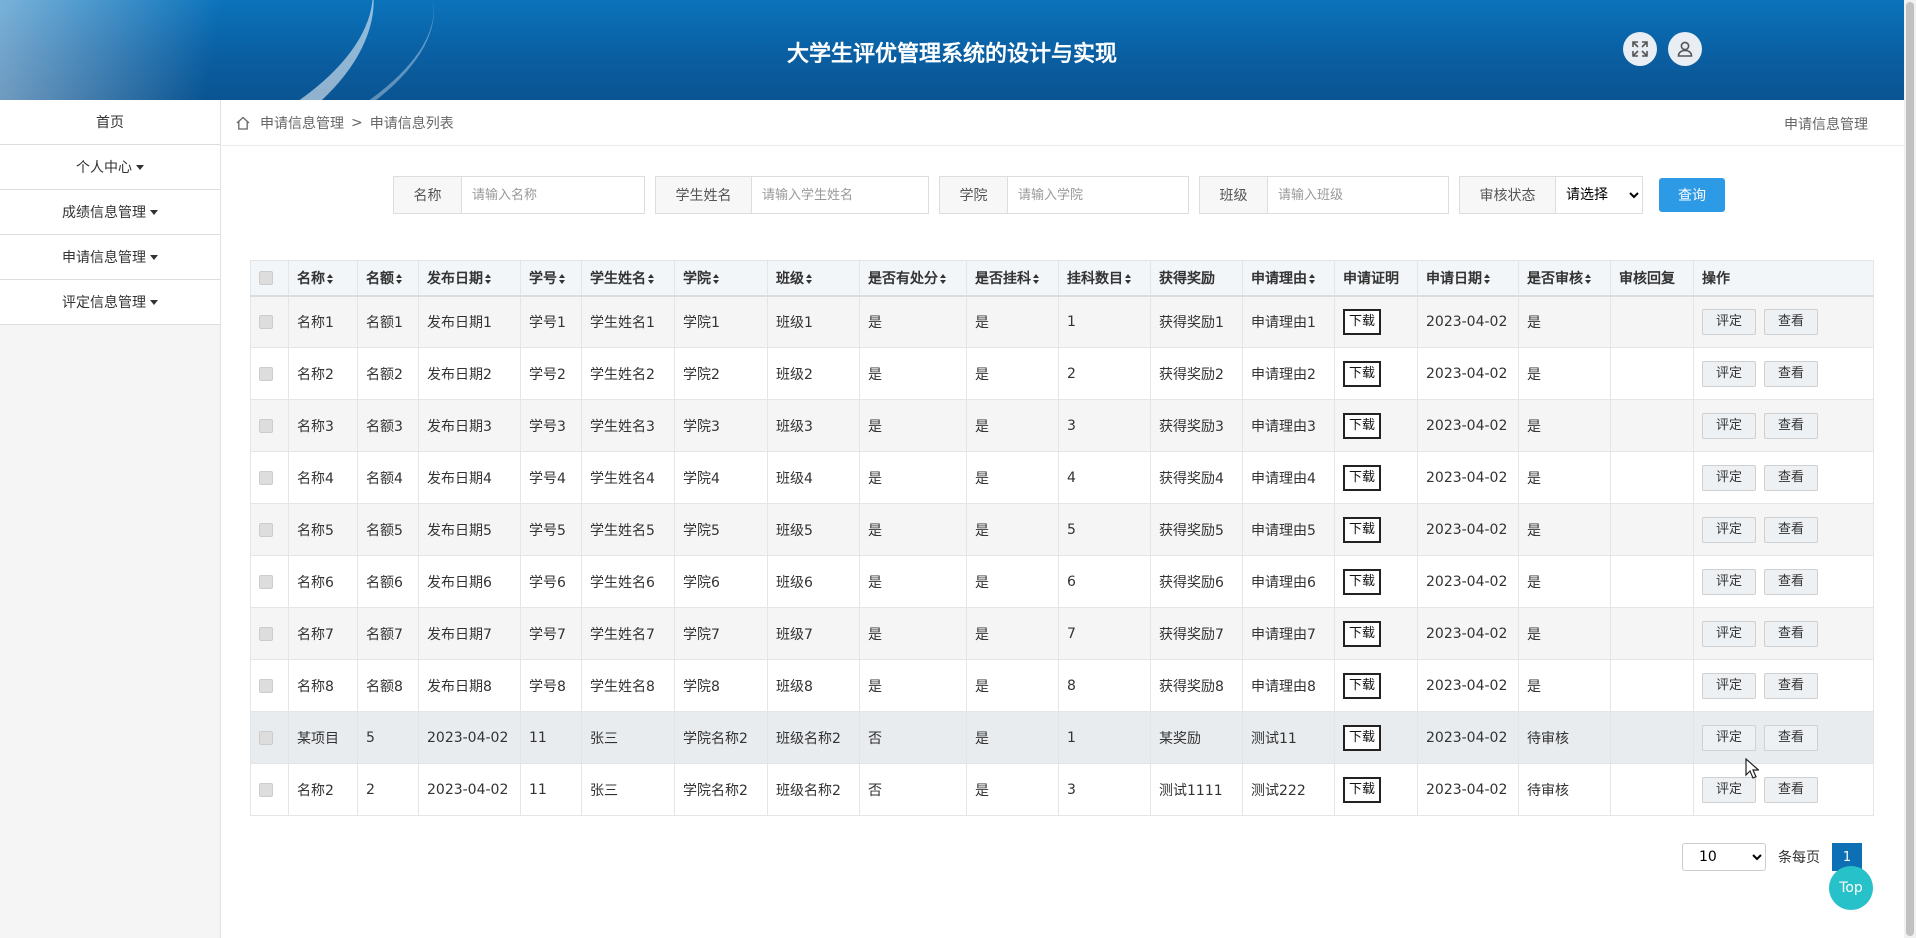 The width and height of the screenshot is (1916, 938). I want to click on college-search-input, so click(1098, 195).